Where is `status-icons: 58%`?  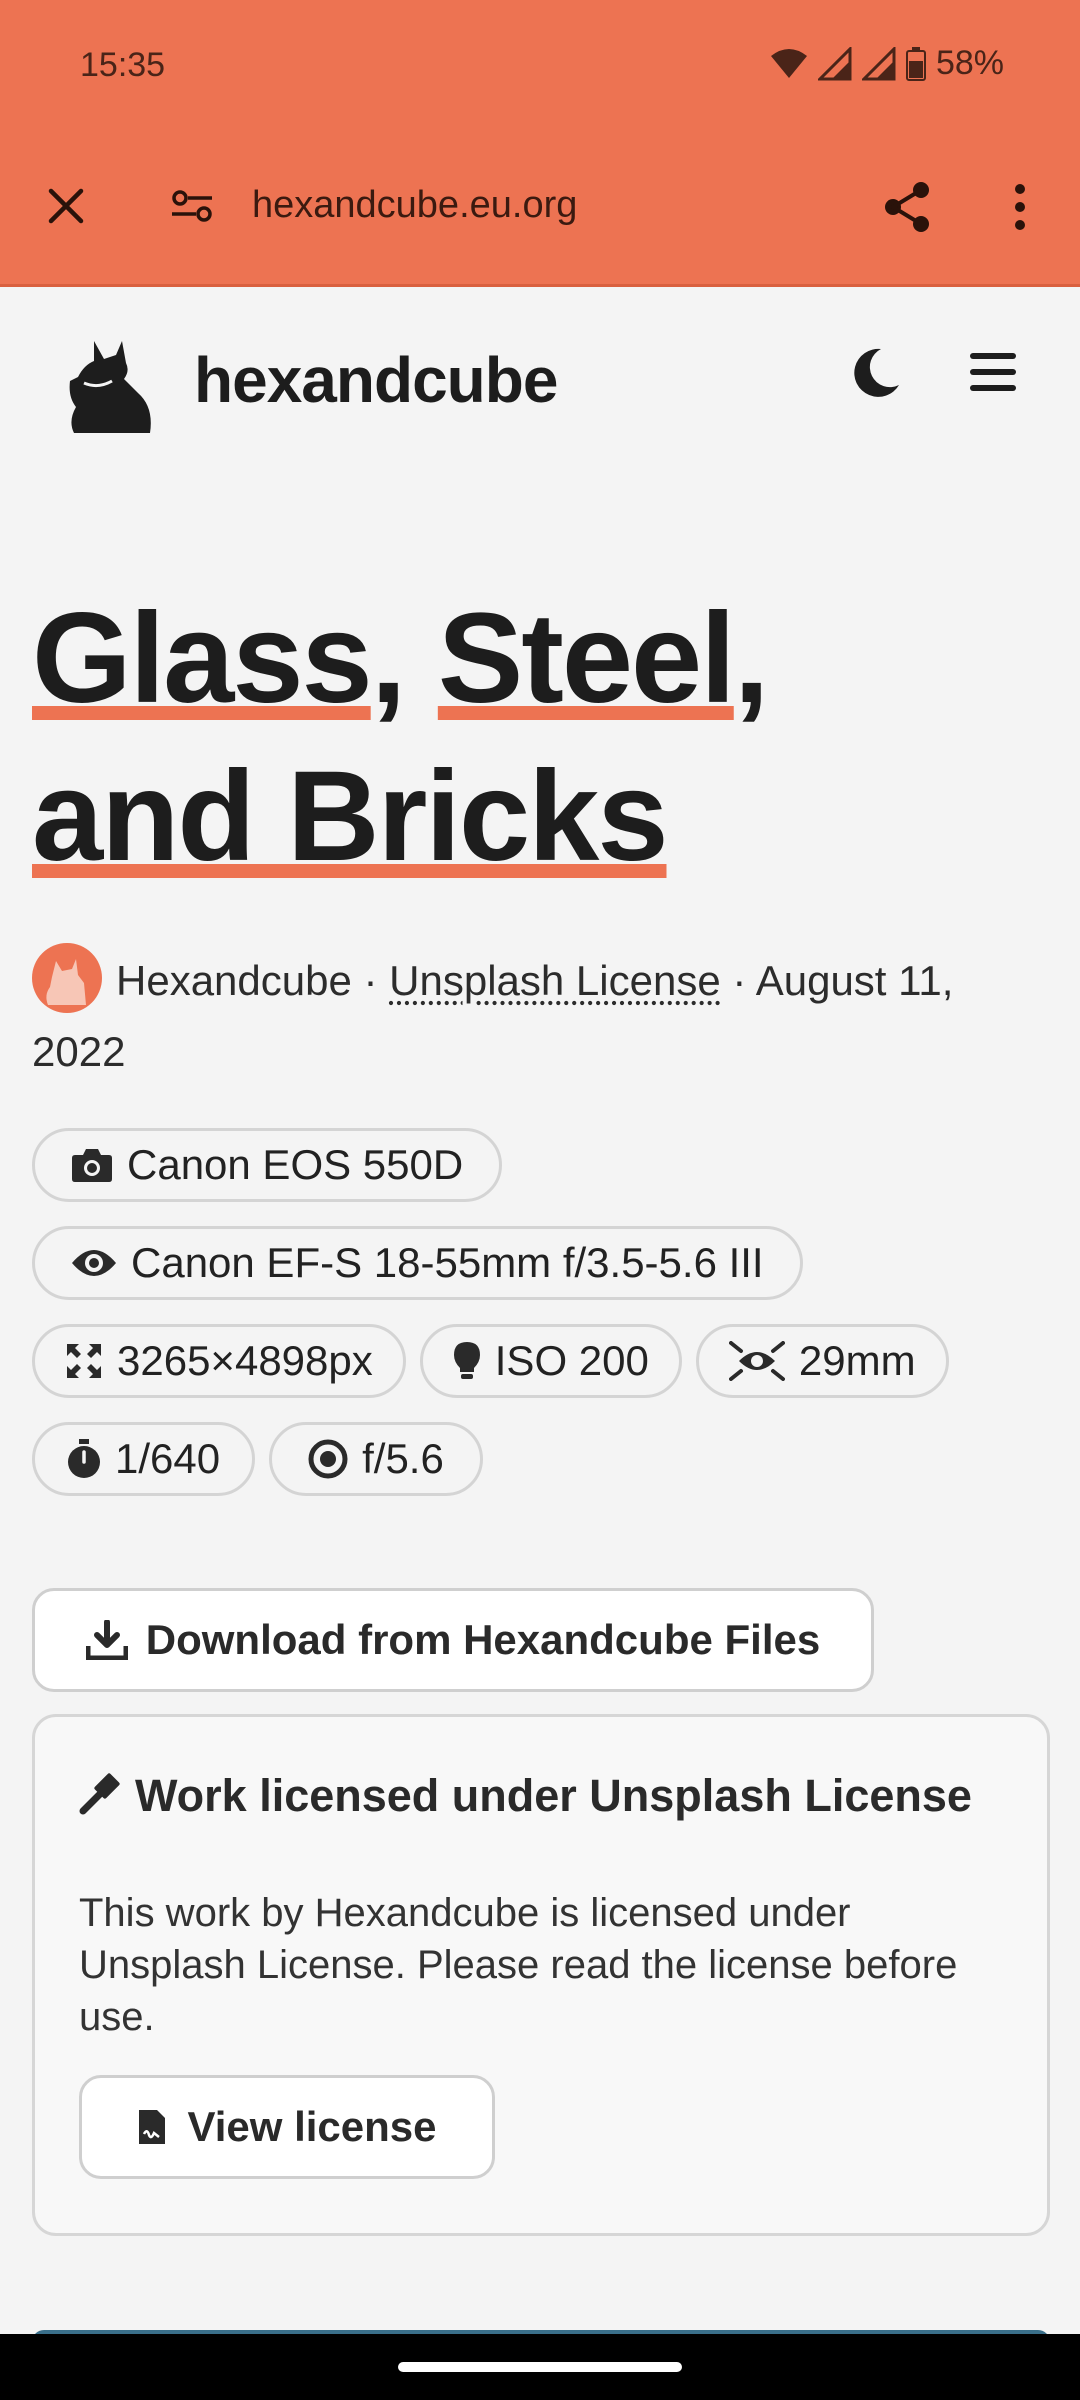
status-icons: 58% is located at coordinates (887, 63).